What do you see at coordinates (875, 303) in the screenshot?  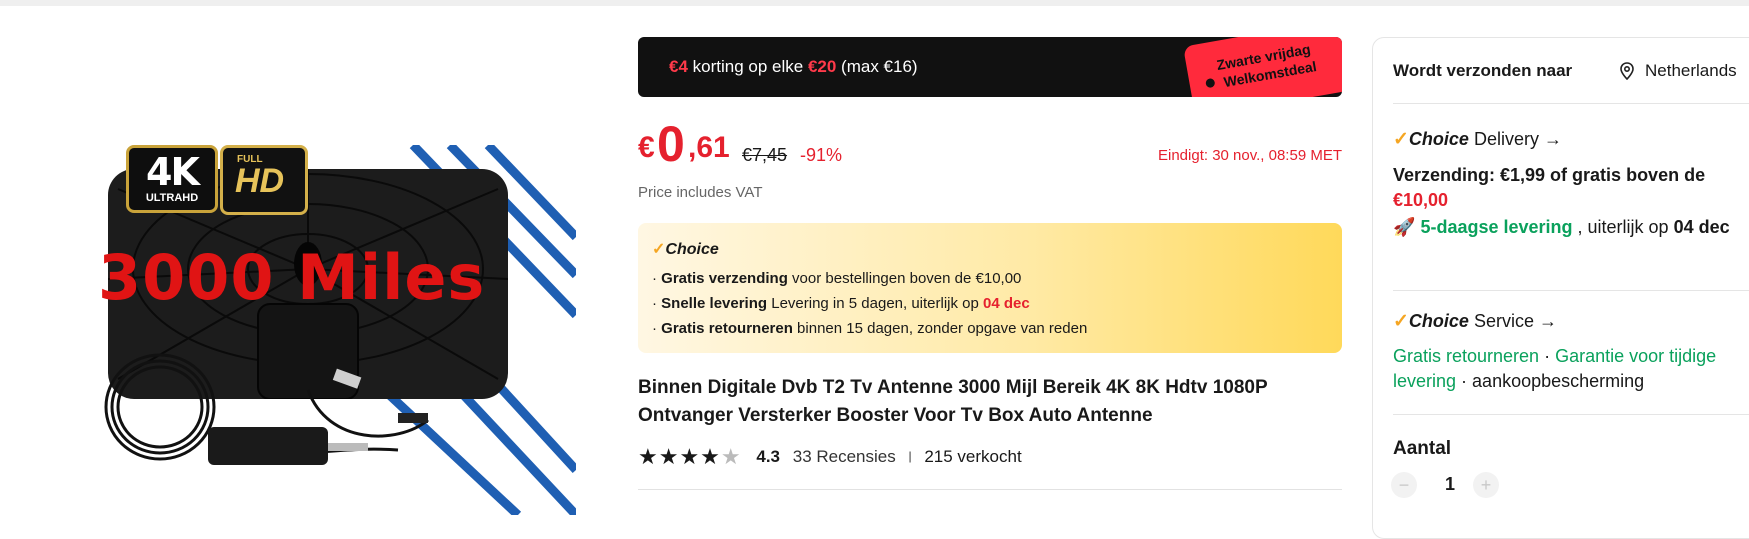 I see `benefit-fast-delivery-rest: Levering in 5 dagen, uiterlijk op` at bounding box center [875, 303].